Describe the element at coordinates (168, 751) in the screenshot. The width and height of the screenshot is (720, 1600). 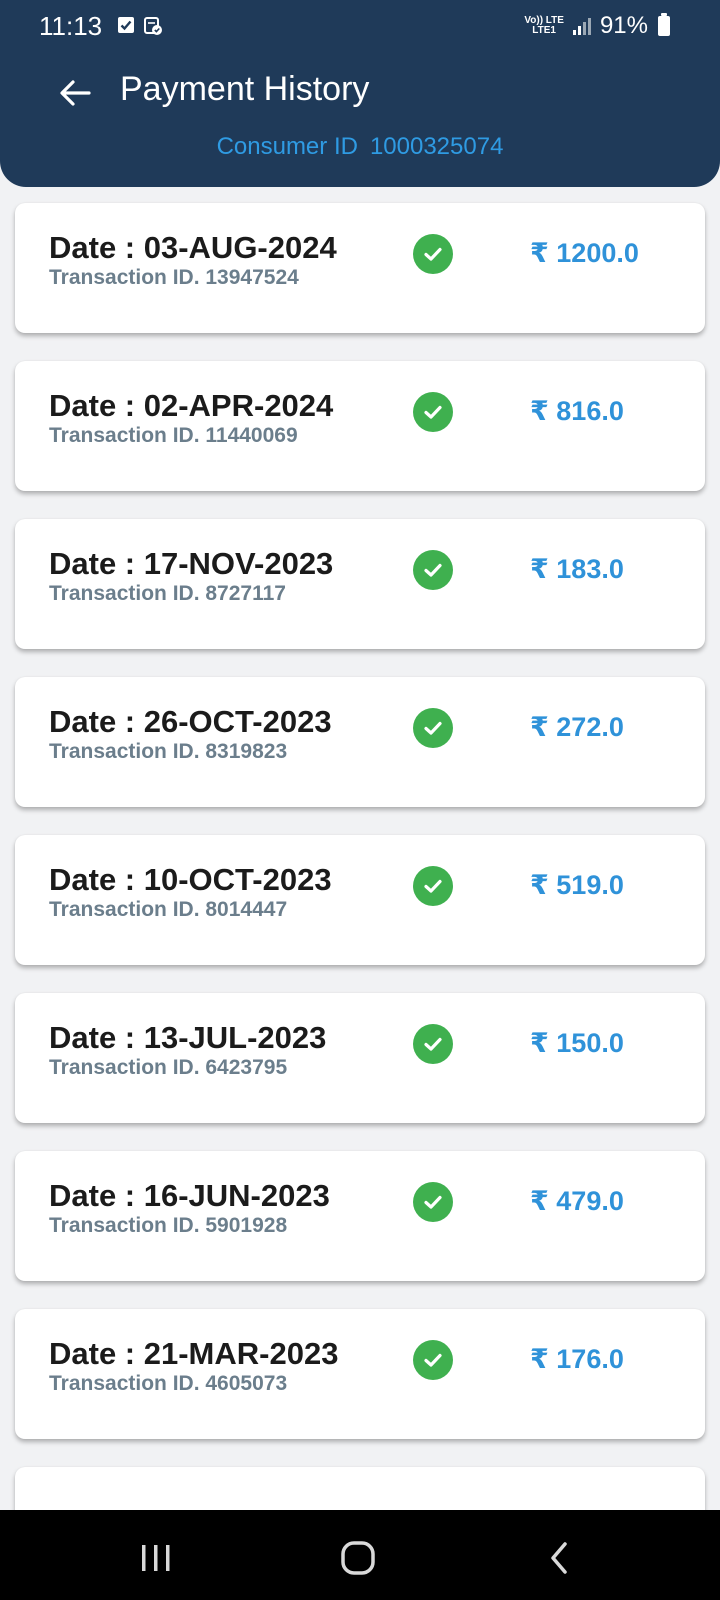
I see `transaction-id: Transaction ID. 8319823` at that location.